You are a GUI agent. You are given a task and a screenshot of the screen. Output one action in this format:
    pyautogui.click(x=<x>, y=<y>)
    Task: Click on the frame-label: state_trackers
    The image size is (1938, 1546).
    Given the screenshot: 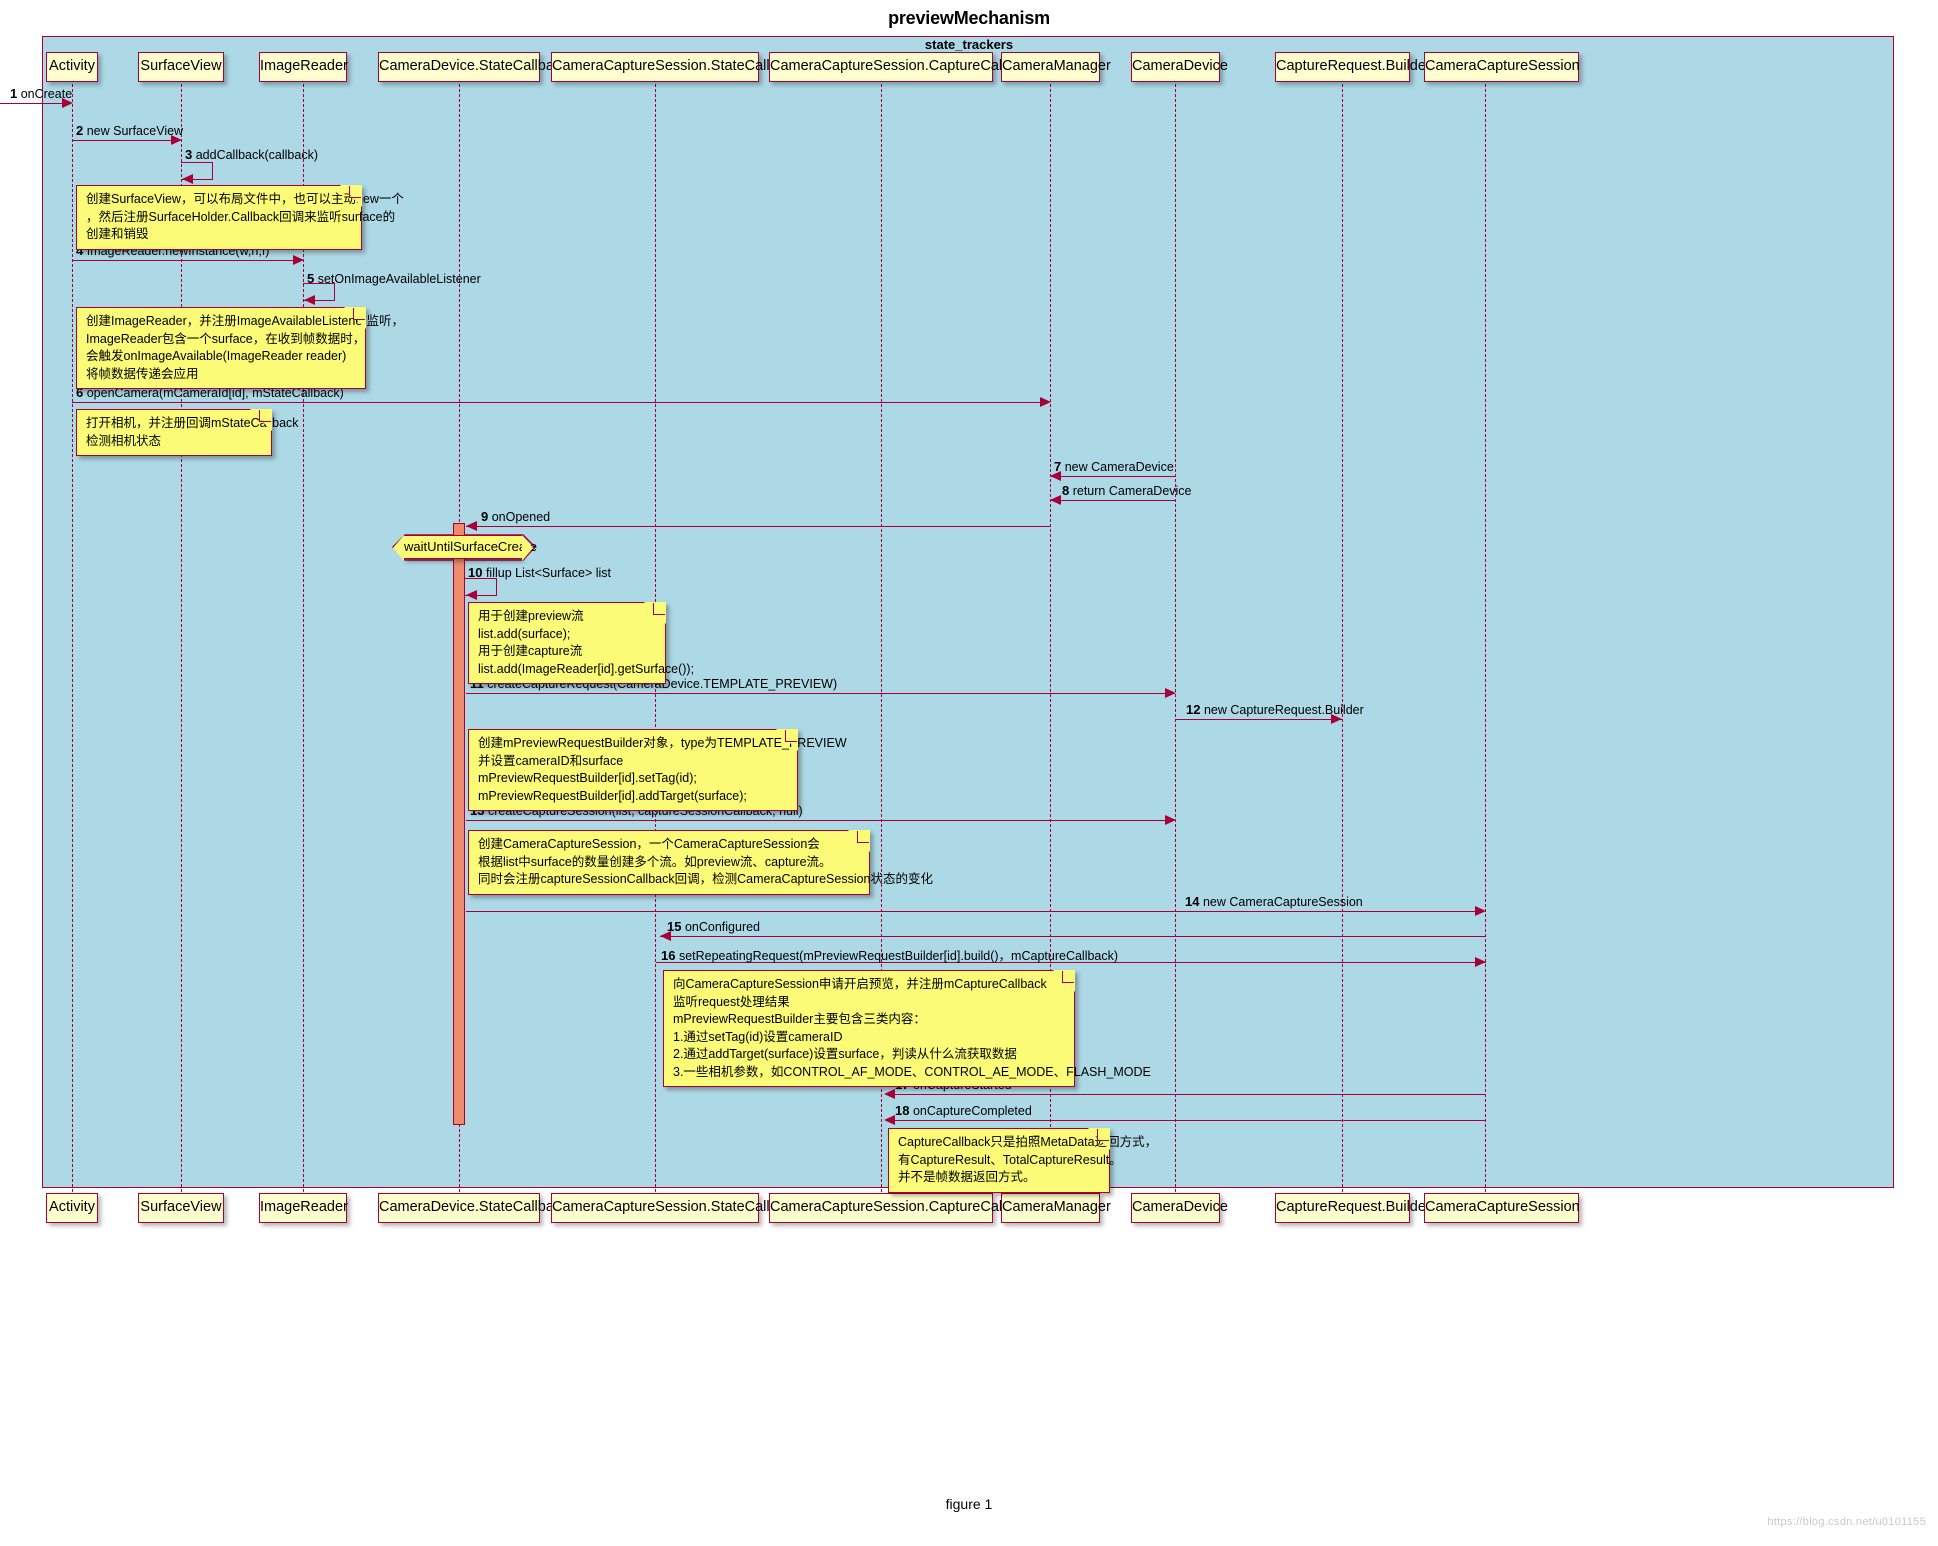 What is the action you would take?
    pyautogui.click(x=969, y=44)
    